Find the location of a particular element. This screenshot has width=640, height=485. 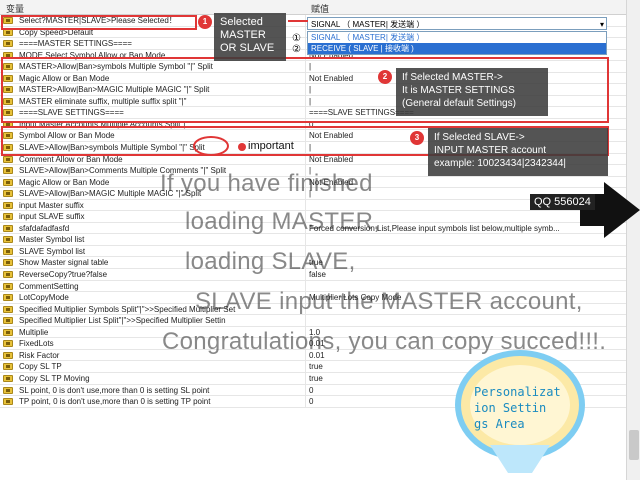

vertical-scrollbar is located at coordinates (633, 240).